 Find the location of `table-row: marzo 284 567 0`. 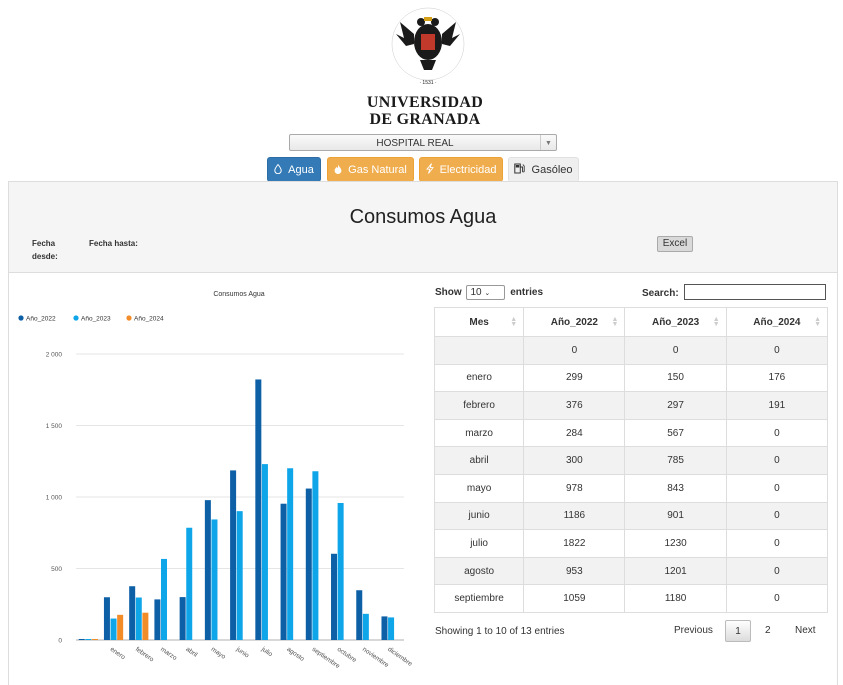

table-row: marzo 284 567 0 is located at coordinates (631, 433).